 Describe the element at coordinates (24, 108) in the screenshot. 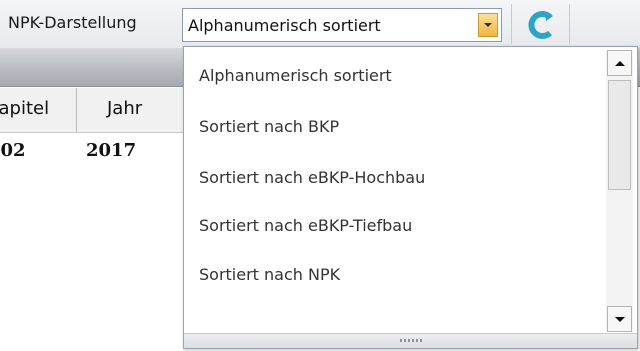

I see `column-header-kapitel: Kapitel` at that location.